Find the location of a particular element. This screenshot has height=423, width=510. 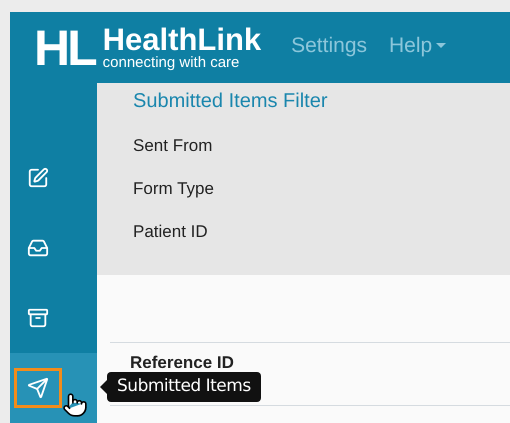

archive-box-icon is located at coordinates (37, 318).